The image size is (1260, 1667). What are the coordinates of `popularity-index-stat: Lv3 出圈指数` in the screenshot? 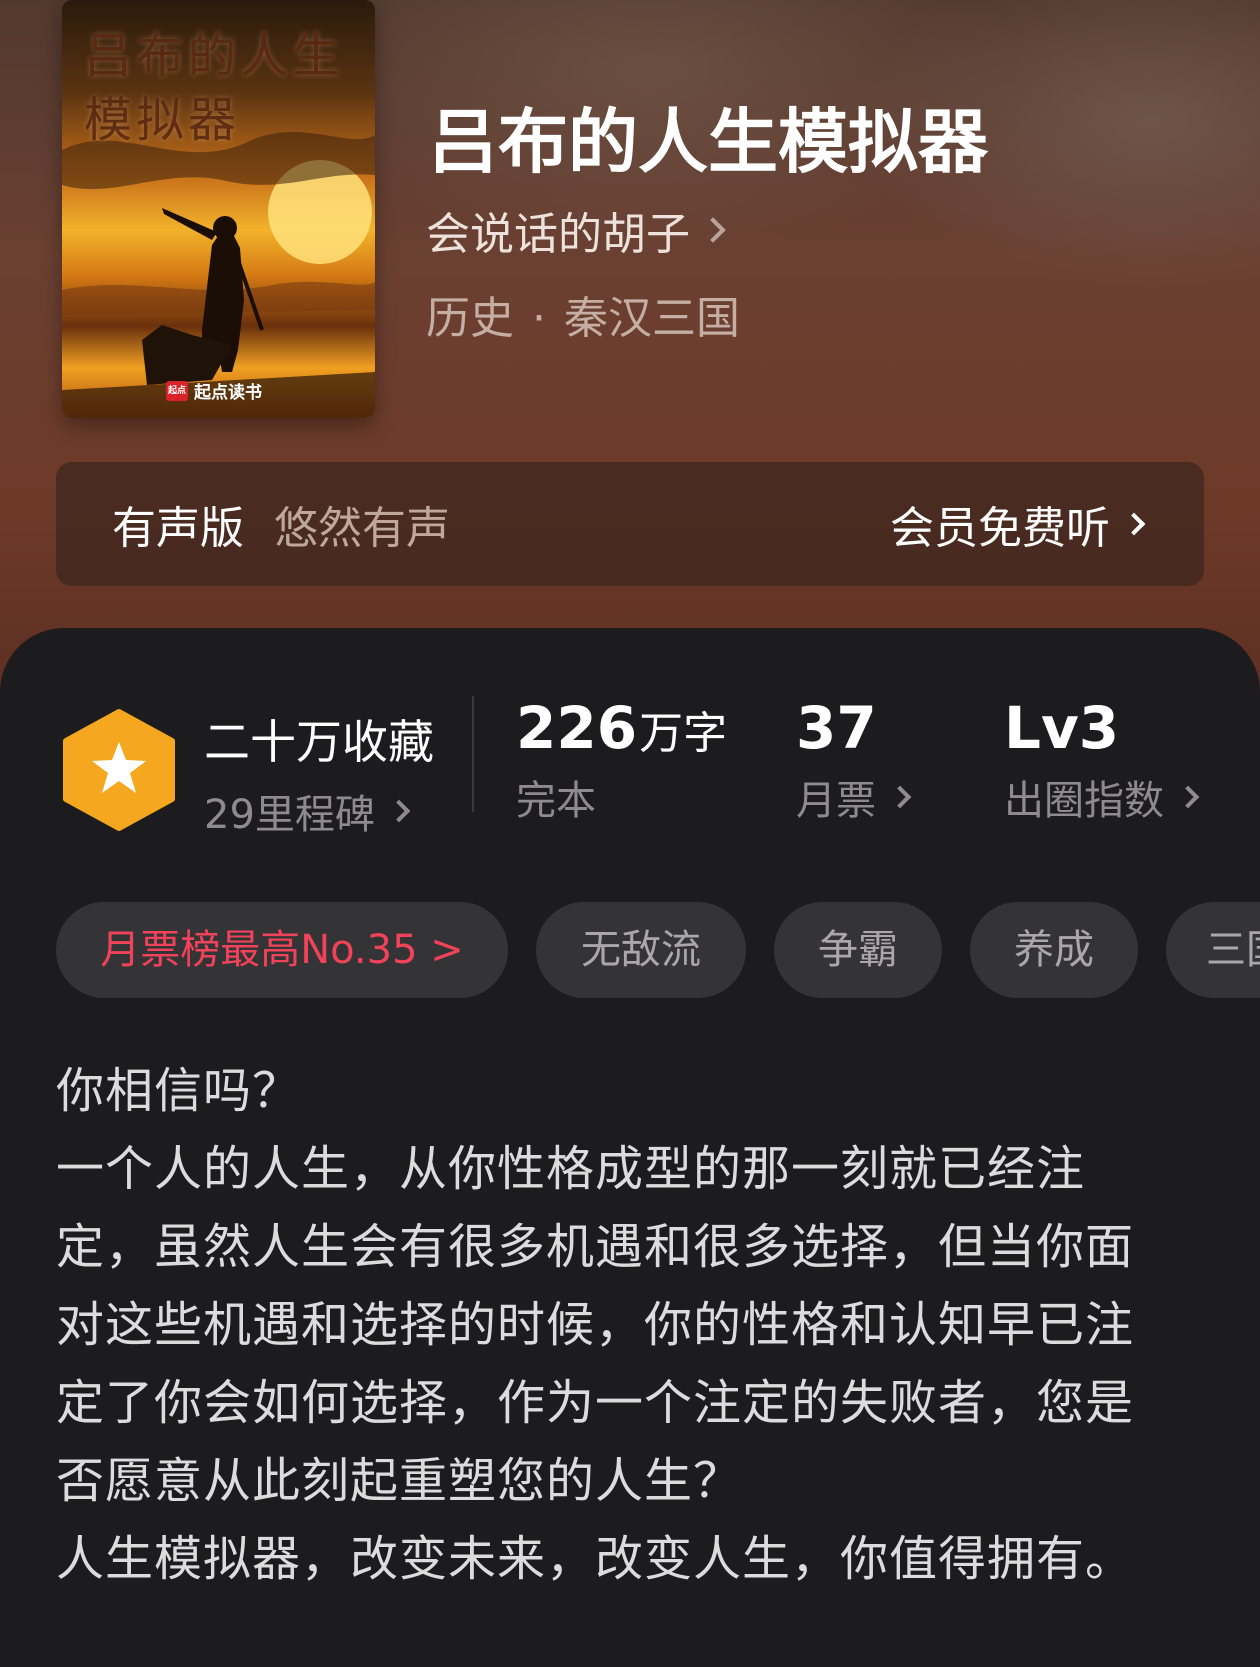 It's located at (1102, 760).